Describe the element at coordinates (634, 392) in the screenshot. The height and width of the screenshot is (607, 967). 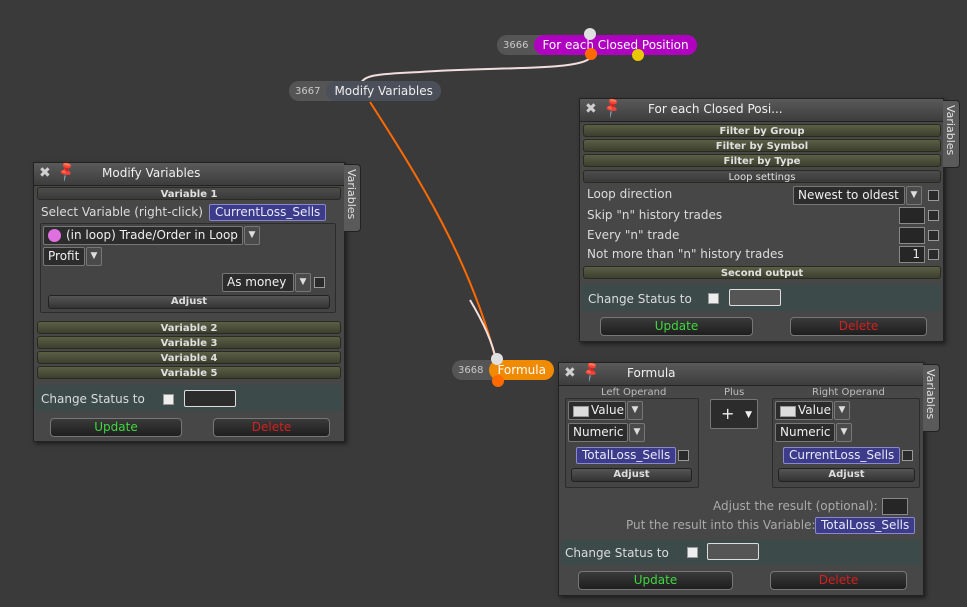
I see `left-operand-label: Left Operand` at that location.